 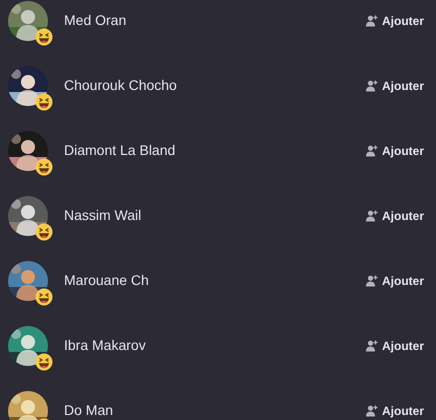 What do you see at coordinates (105, 345) in the screenshot?
I see `person-name: Ibra Makarov` at bounding box center [105, 345].